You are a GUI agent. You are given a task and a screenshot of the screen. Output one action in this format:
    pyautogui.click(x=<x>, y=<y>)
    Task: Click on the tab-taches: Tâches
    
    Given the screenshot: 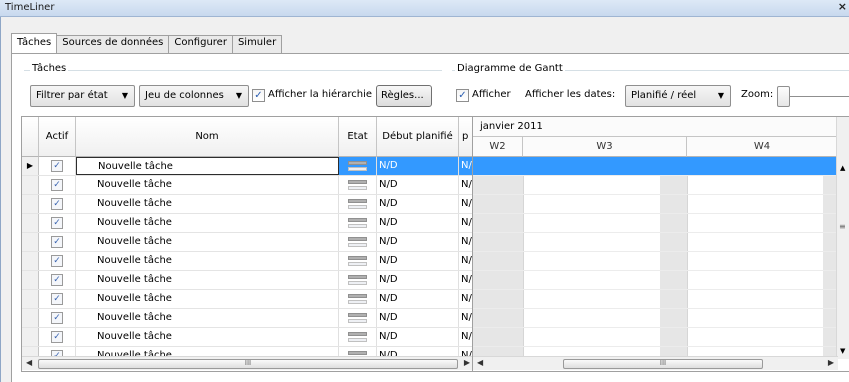 What is the action you would take?
    pyautogui.click(x=34, y=43)
    